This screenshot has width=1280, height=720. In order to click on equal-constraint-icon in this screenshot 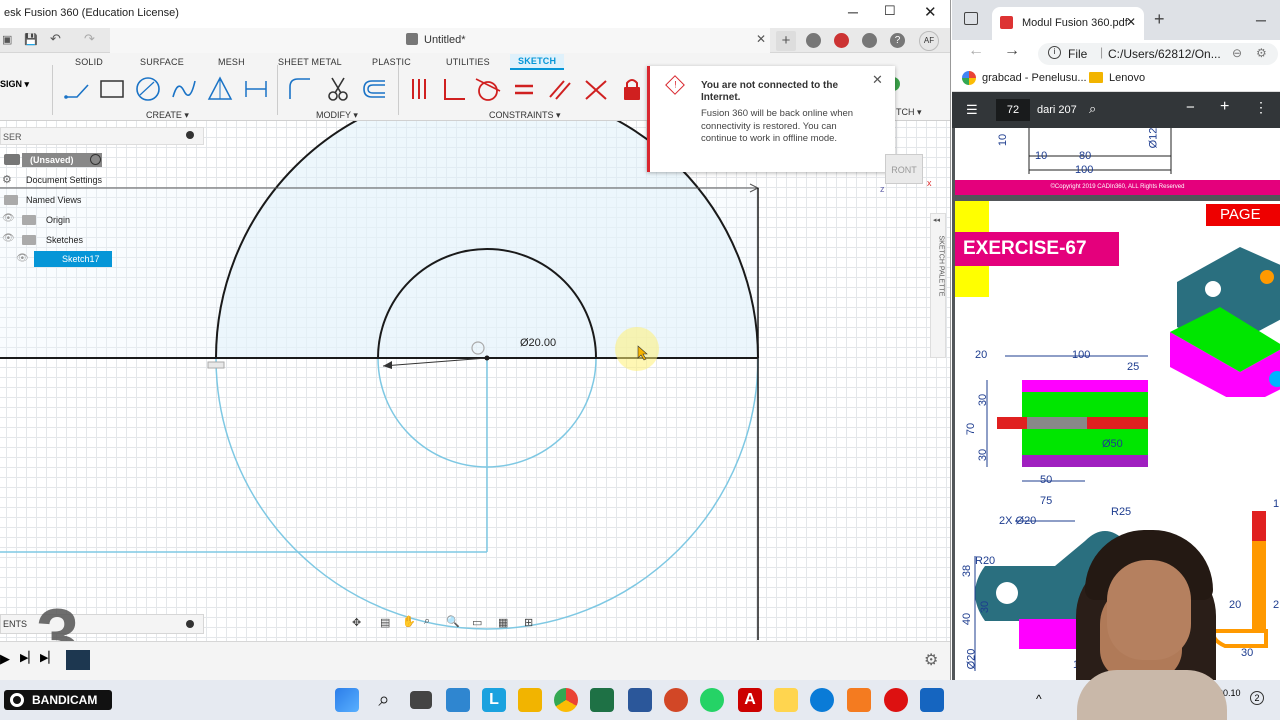, I will do `click(524, 89)`.